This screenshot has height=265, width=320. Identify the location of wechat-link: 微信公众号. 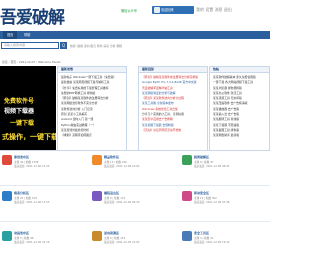
(129, 10).